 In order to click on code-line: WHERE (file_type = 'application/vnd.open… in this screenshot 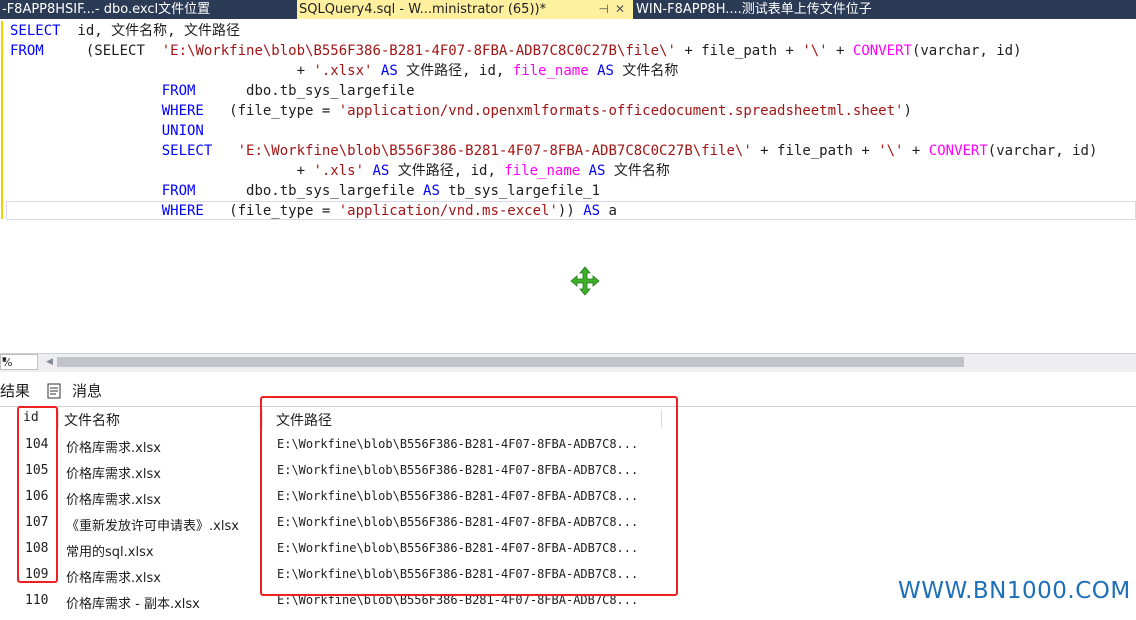, I will do `click(461, 111)`.